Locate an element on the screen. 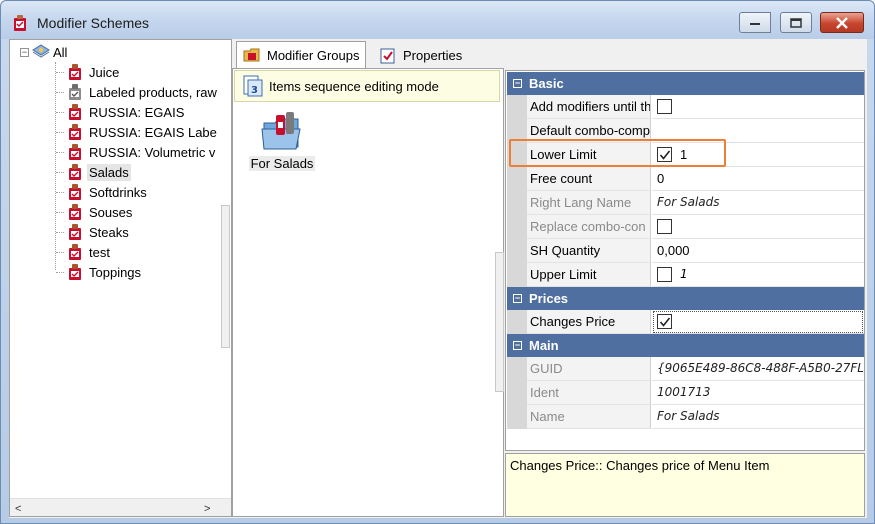  tree-item-label: RUSSIA: Volumetric v is located at coordinates (152, 152).